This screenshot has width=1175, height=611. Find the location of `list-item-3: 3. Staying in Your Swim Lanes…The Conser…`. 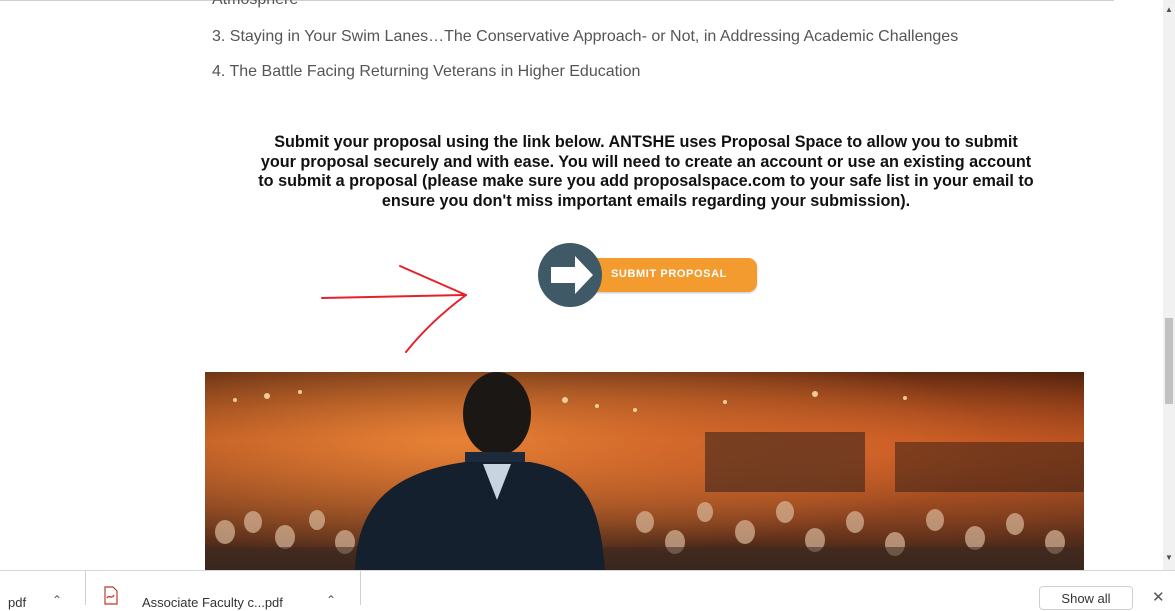

list-item-3: 3. Staying in Your Swim Lanes…The Conser… is located at coordinates (585, 36).